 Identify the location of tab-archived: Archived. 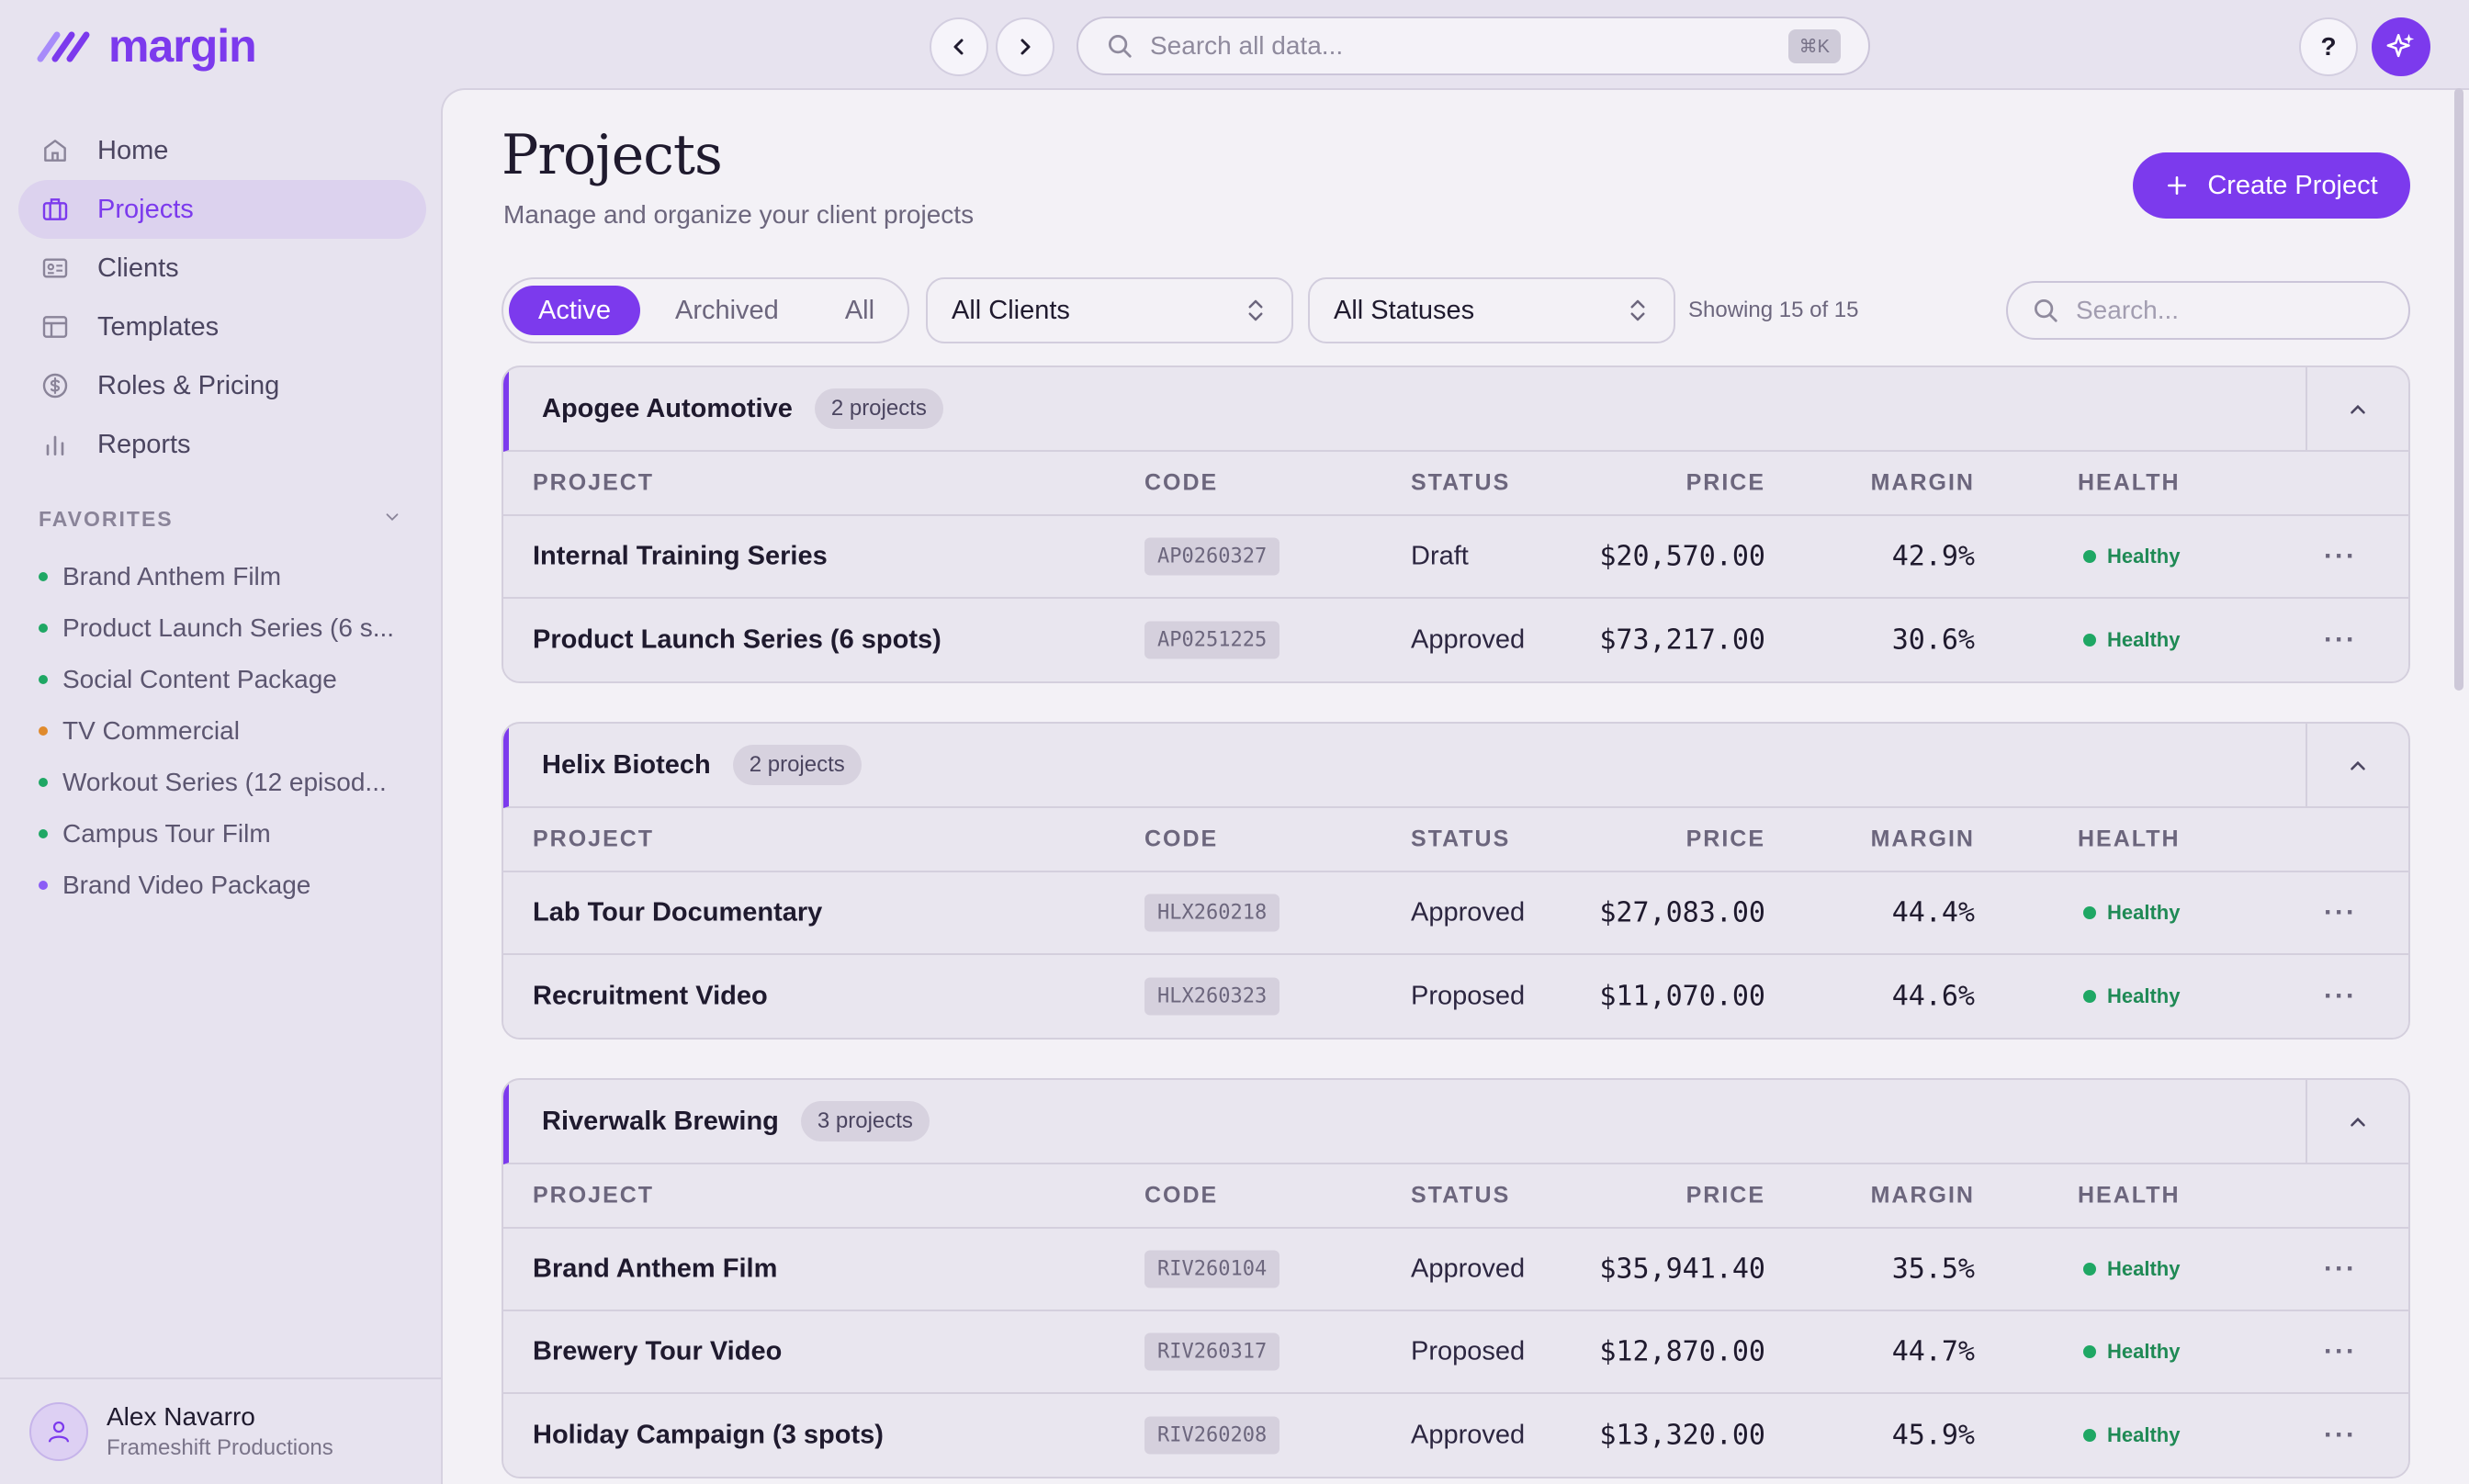
(727, 311).